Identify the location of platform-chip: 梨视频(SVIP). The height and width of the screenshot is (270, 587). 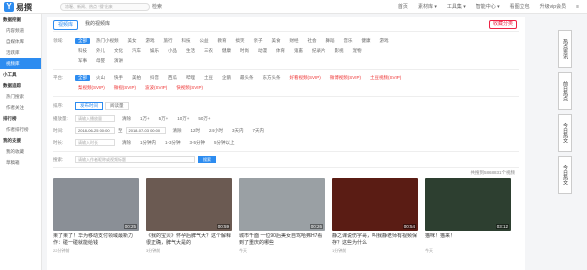
(91, 88).